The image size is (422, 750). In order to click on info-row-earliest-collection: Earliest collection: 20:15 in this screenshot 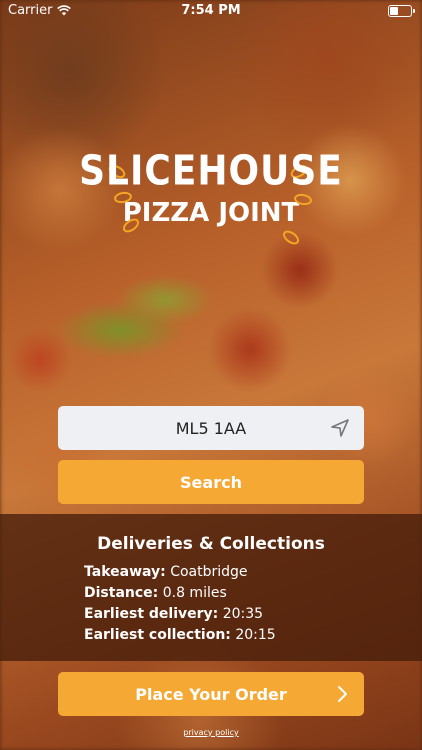, I will do `click(180, 635)`.